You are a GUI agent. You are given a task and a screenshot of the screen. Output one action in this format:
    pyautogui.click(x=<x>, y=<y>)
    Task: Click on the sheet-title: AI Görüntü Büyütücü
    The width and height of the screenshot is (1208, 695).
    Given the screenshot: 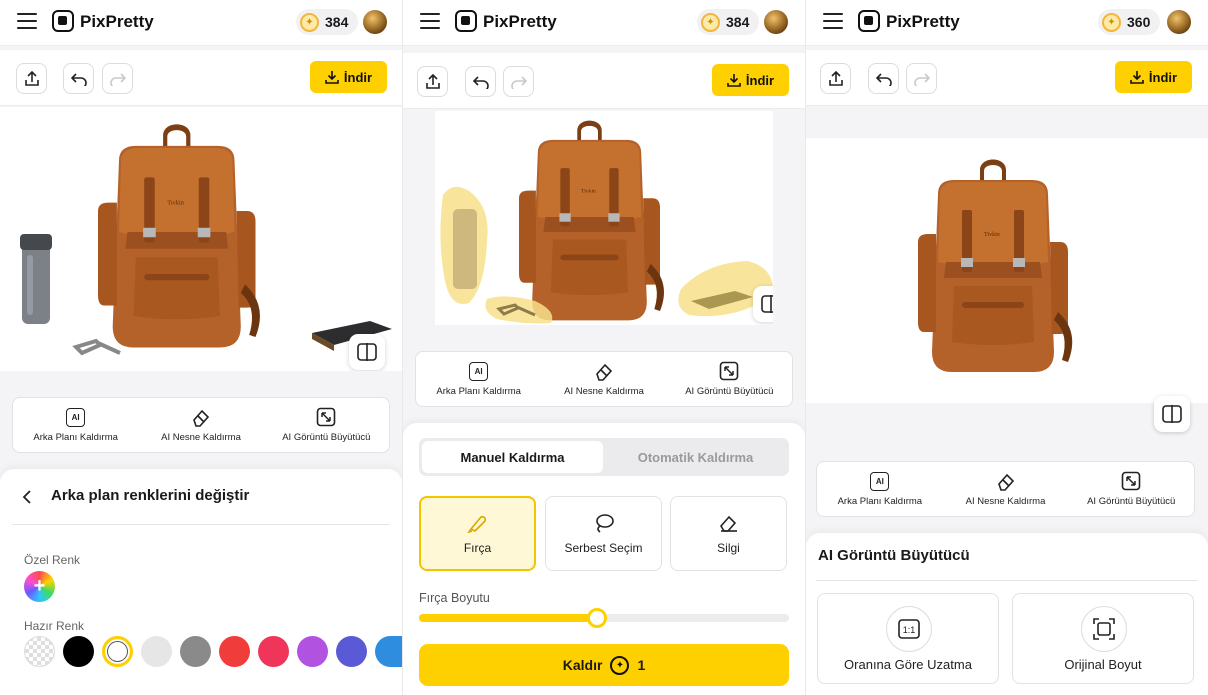 What is the action you would take?
    pyautogui.click(x=894, y=555)
    